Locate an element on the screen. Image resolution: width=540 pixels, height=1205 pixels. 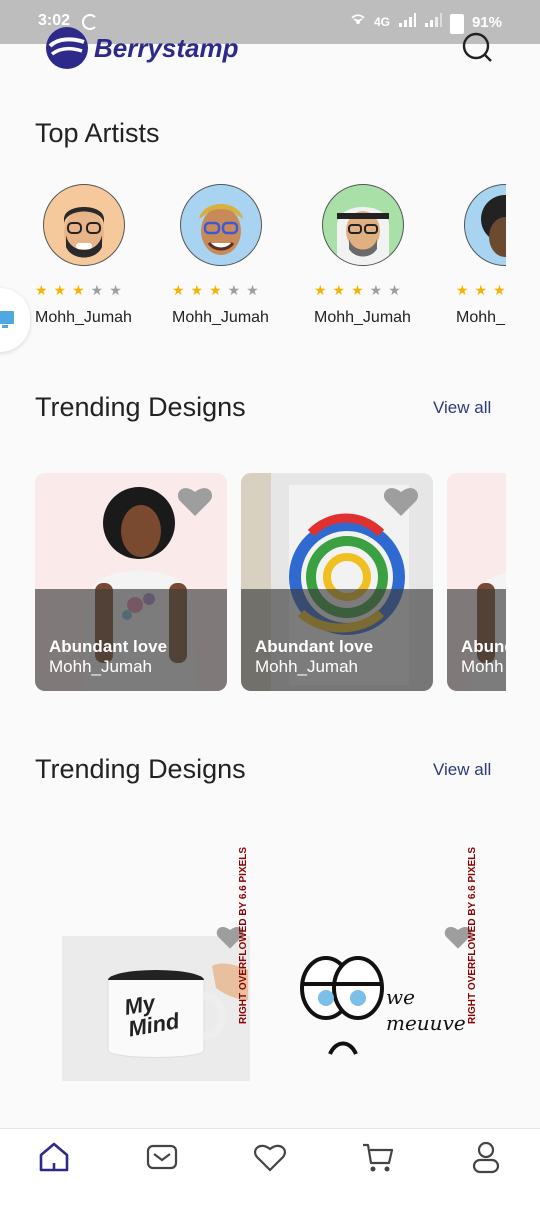
nav-home is located at coordinates (56, 1159).